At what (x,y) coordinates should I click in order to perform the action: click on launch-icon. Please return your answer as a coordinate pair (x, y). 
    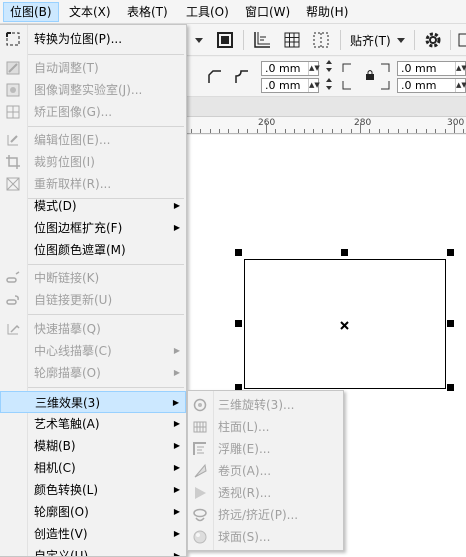
    Looking at the image, I should click on (460, 40).